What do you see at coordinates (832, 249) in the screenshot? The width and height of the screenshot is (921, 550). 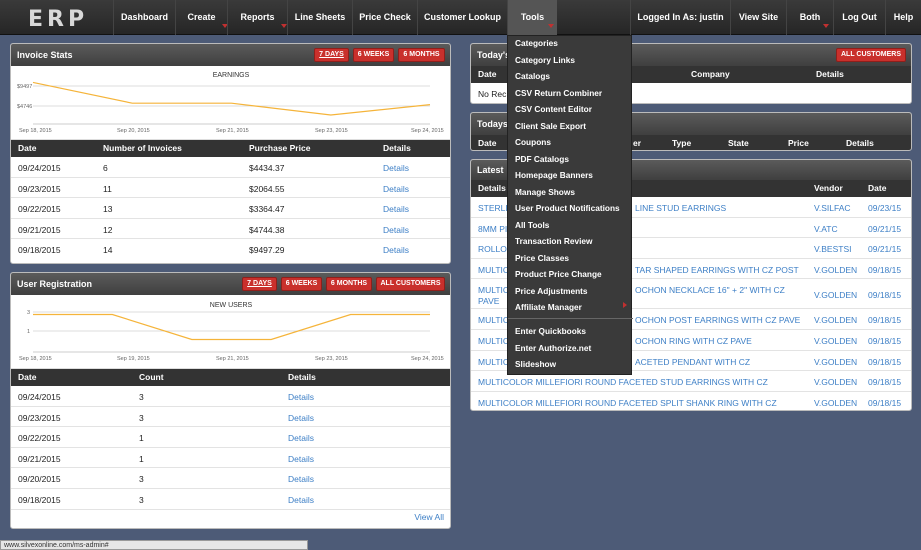 I see `vendor: V.BESTSI` at bounding box center [832, 249].